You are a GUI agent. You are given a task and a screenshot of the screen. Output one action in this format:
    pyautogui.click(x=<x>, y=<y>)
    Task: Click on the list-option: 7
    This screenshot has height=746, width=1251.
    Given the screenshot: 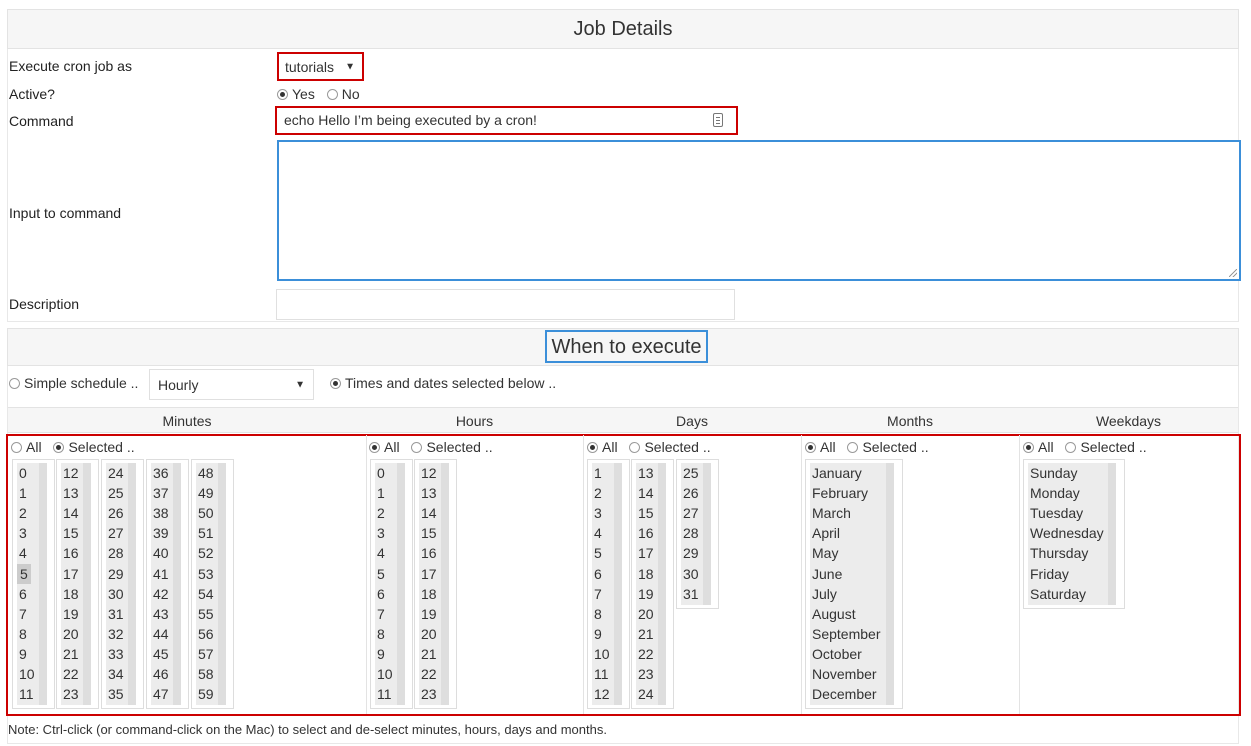 What is the action you would take?
    pyautogui.click(x=23, y=614)
    